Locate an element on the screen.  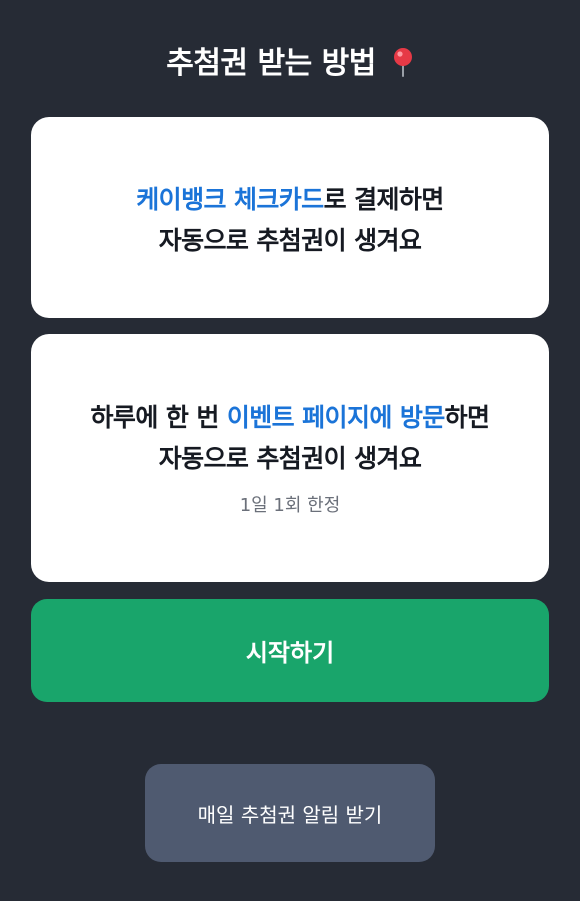
card-line: 케이뱅크 체크카드로 결제하면 is located at coordinates (290, 199).